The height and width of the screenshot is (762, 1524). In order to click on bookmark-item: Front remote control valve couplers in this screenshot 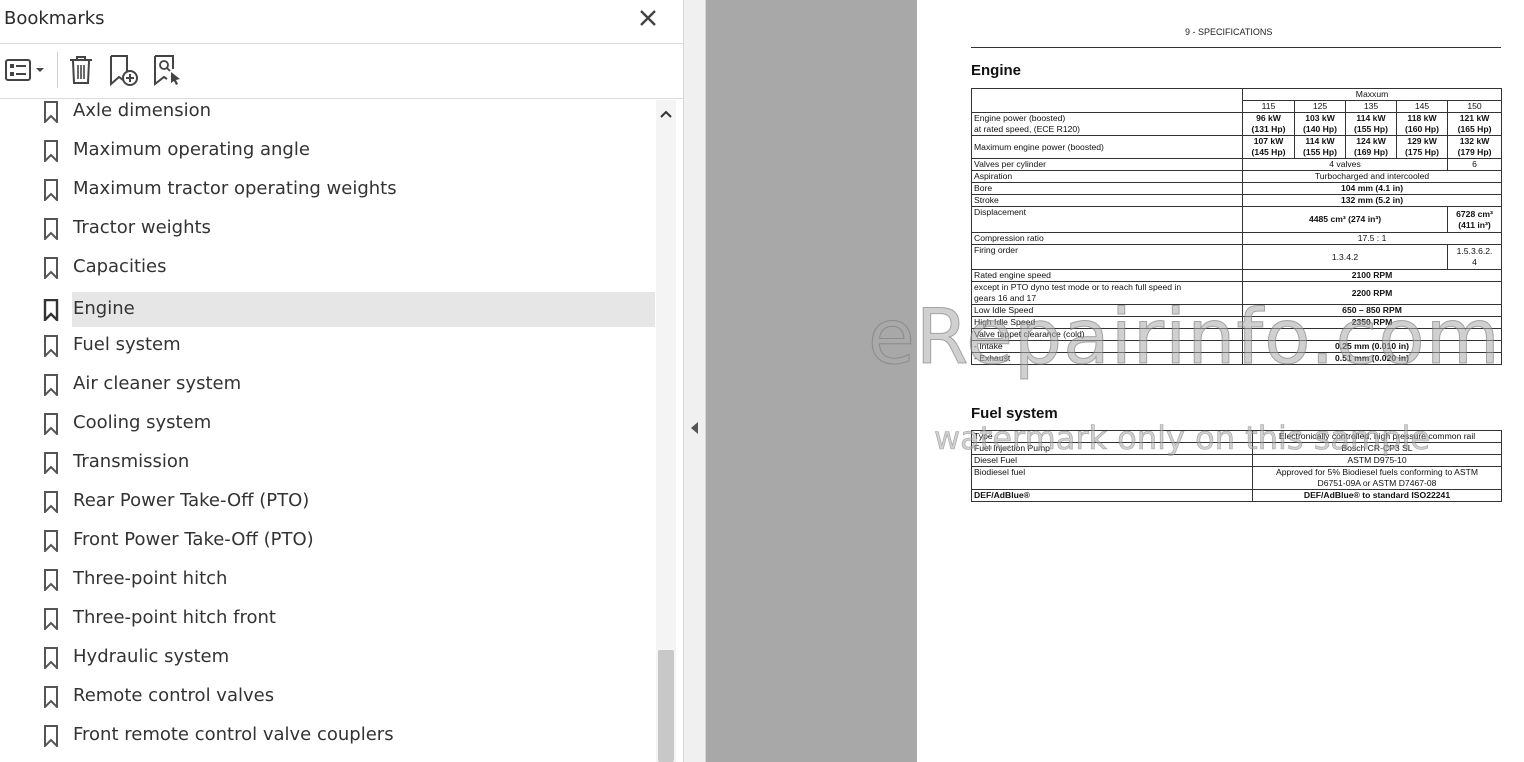, I will do `click(347, 735)`.